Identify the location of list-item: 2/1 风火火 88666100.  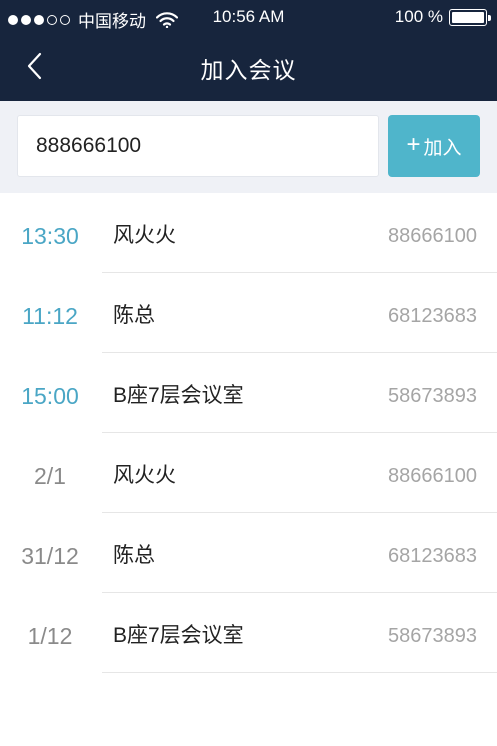
(248, 473).